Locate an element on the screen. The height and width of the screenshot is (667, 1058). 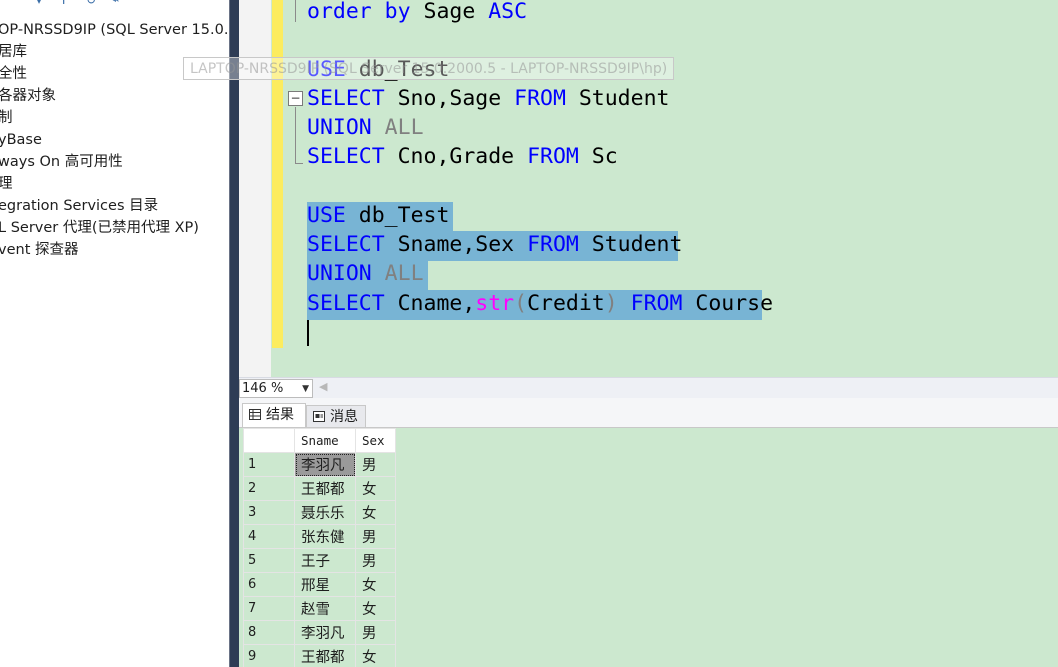
table-row: 2 王都都女 is located at coordinates (319, 488).